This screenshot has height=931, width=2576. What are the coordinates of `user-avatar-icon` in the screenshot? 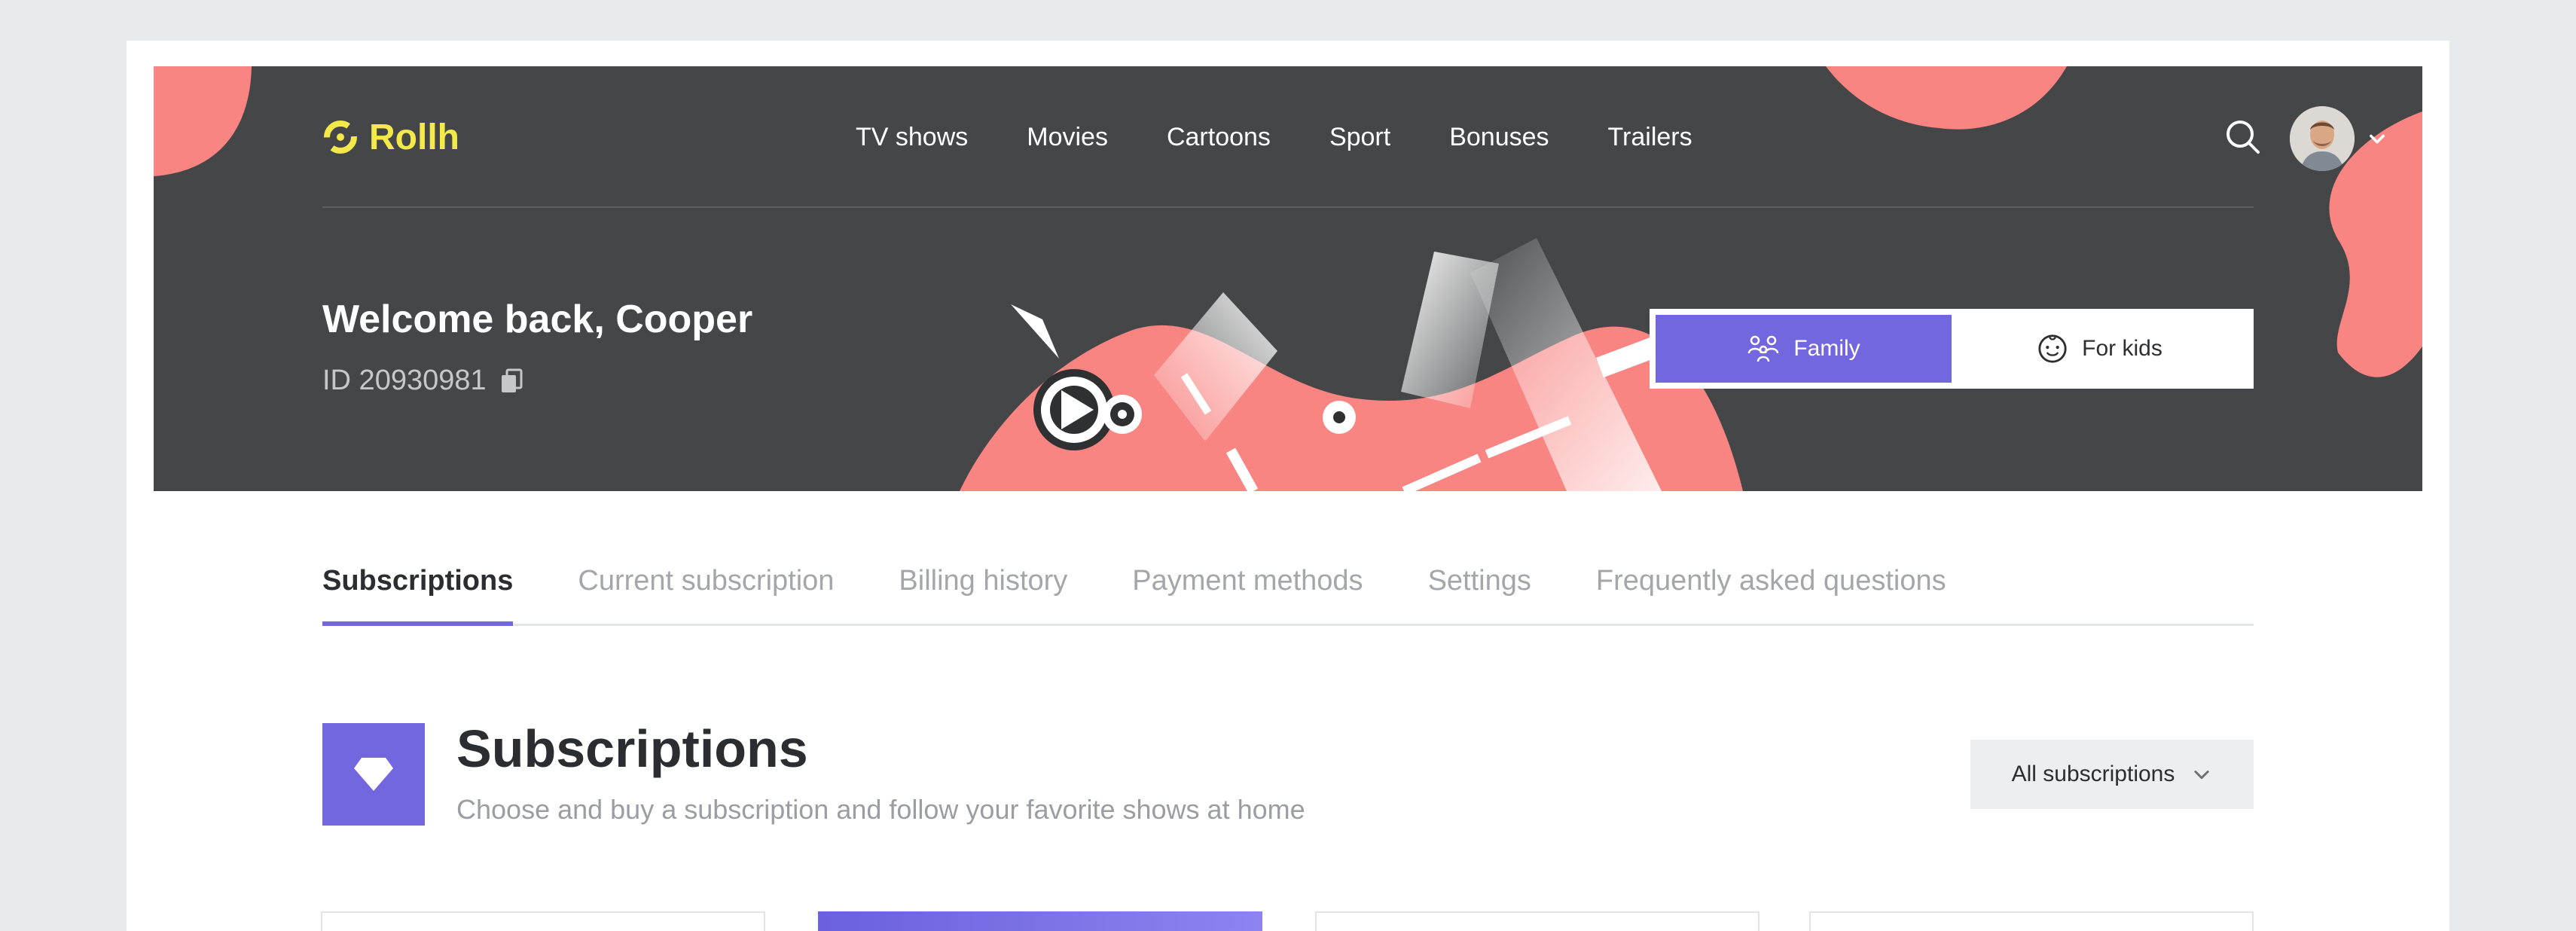 It's located at (2323, 138).